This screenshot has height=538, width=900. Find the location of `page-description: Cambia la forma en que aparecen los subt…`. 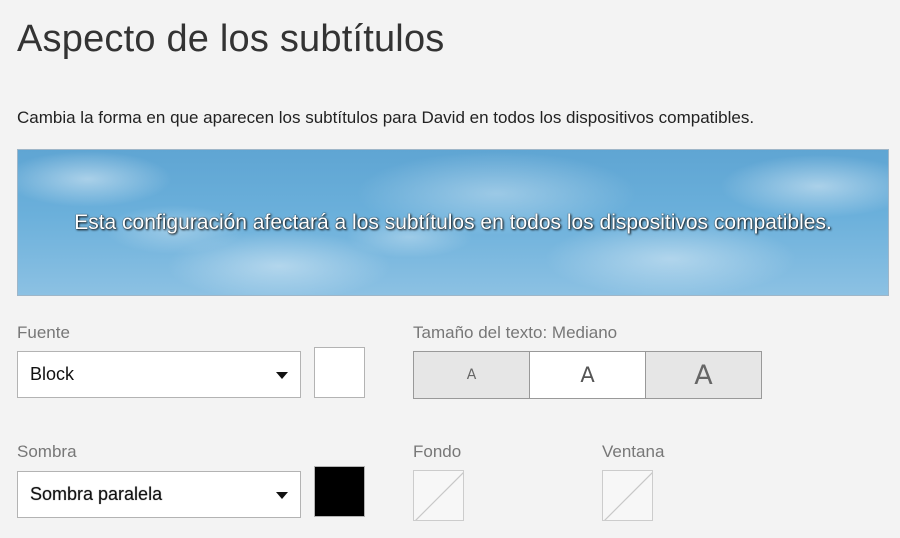

page-description: Cambia la forma en que aparecen los subt… is located at coordinates (386, 117).